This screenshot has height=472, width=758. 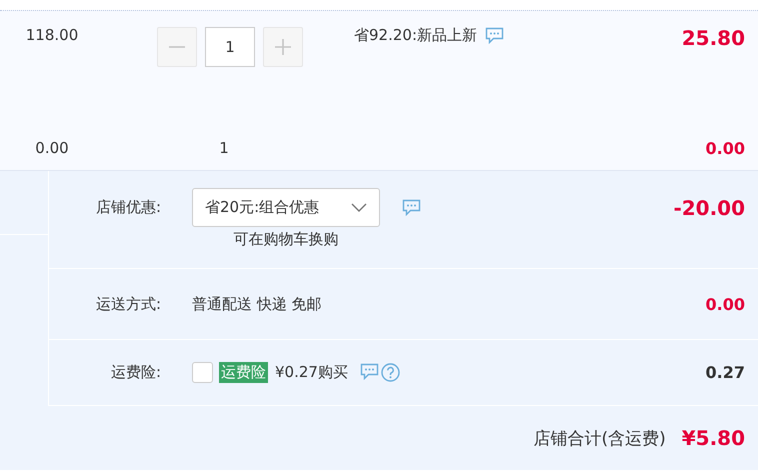 I want to click on subtotal: 25.80, so click(x=713, y=38).